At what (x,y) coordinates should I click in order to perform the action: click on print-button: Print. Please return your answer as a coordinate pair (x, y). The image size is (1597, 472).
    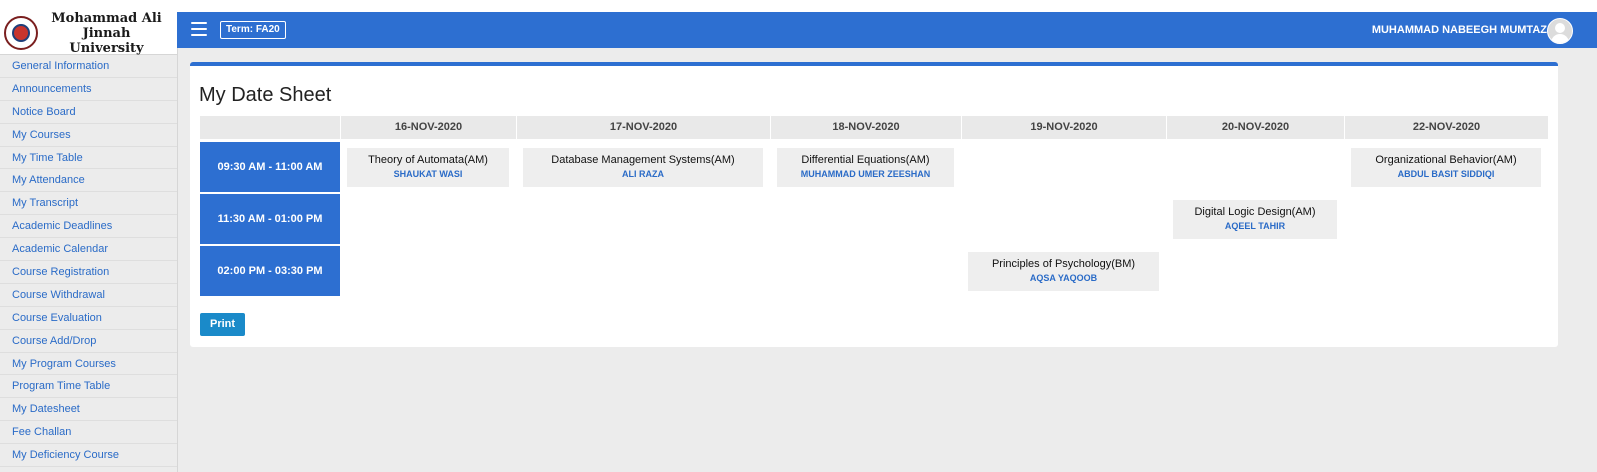
    Looking at the image, I should click on (223, 324).